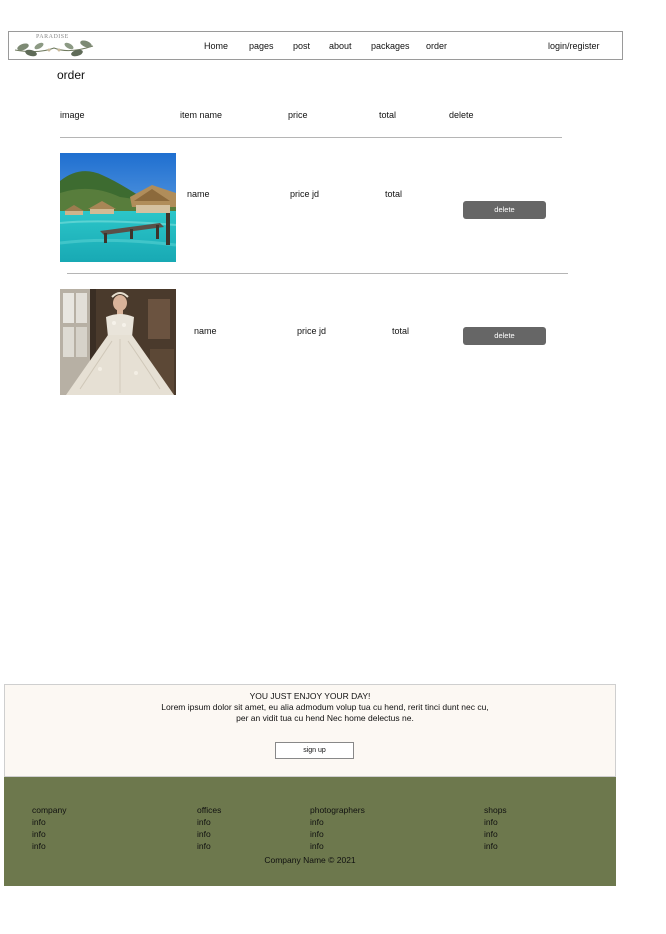 This screenshot has width=666, height=934. What do you see at coordinates (337, 810) in the screenshot?
I see `footer-column-title: photographers` at bounding box center [337, 810].